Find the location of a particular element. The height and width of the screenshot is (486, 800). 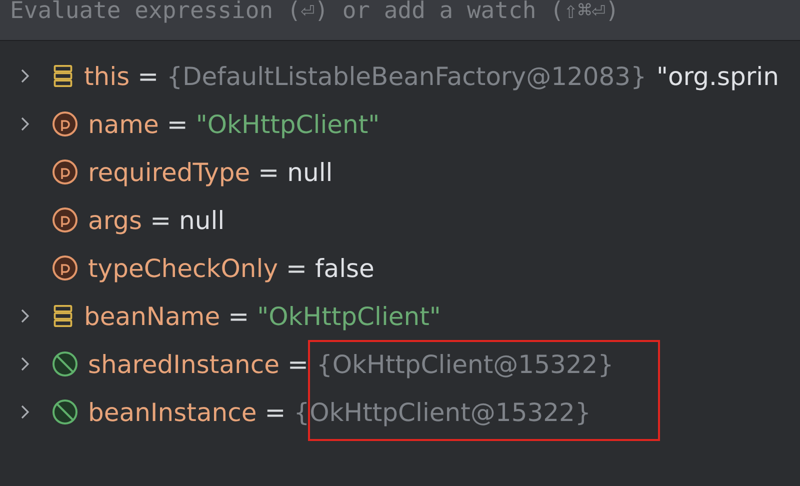

variable-value: {DefaultListableBeanFactory@12083} is located at coordinates (406, 76).